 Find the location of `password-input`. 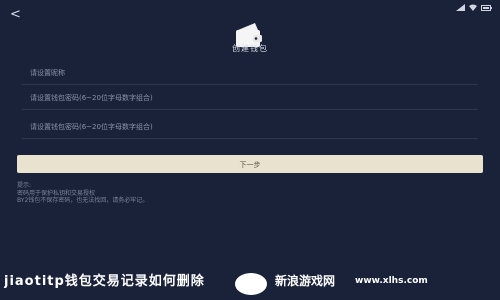

password-input is located at coordinates (250, 98).